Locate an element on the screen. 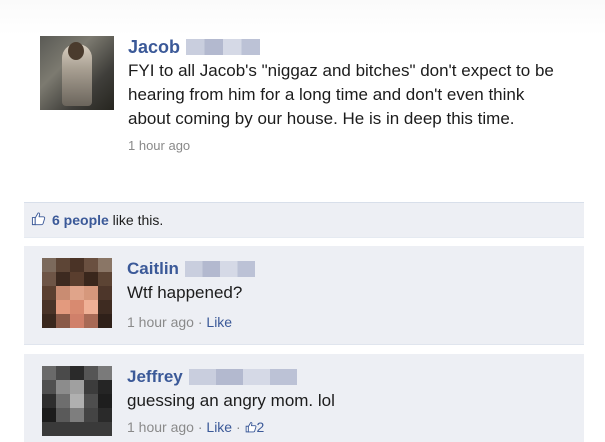 The width and height of the screenshot is (605, 442). post-author-avatar is located at coordinates (77, 73).